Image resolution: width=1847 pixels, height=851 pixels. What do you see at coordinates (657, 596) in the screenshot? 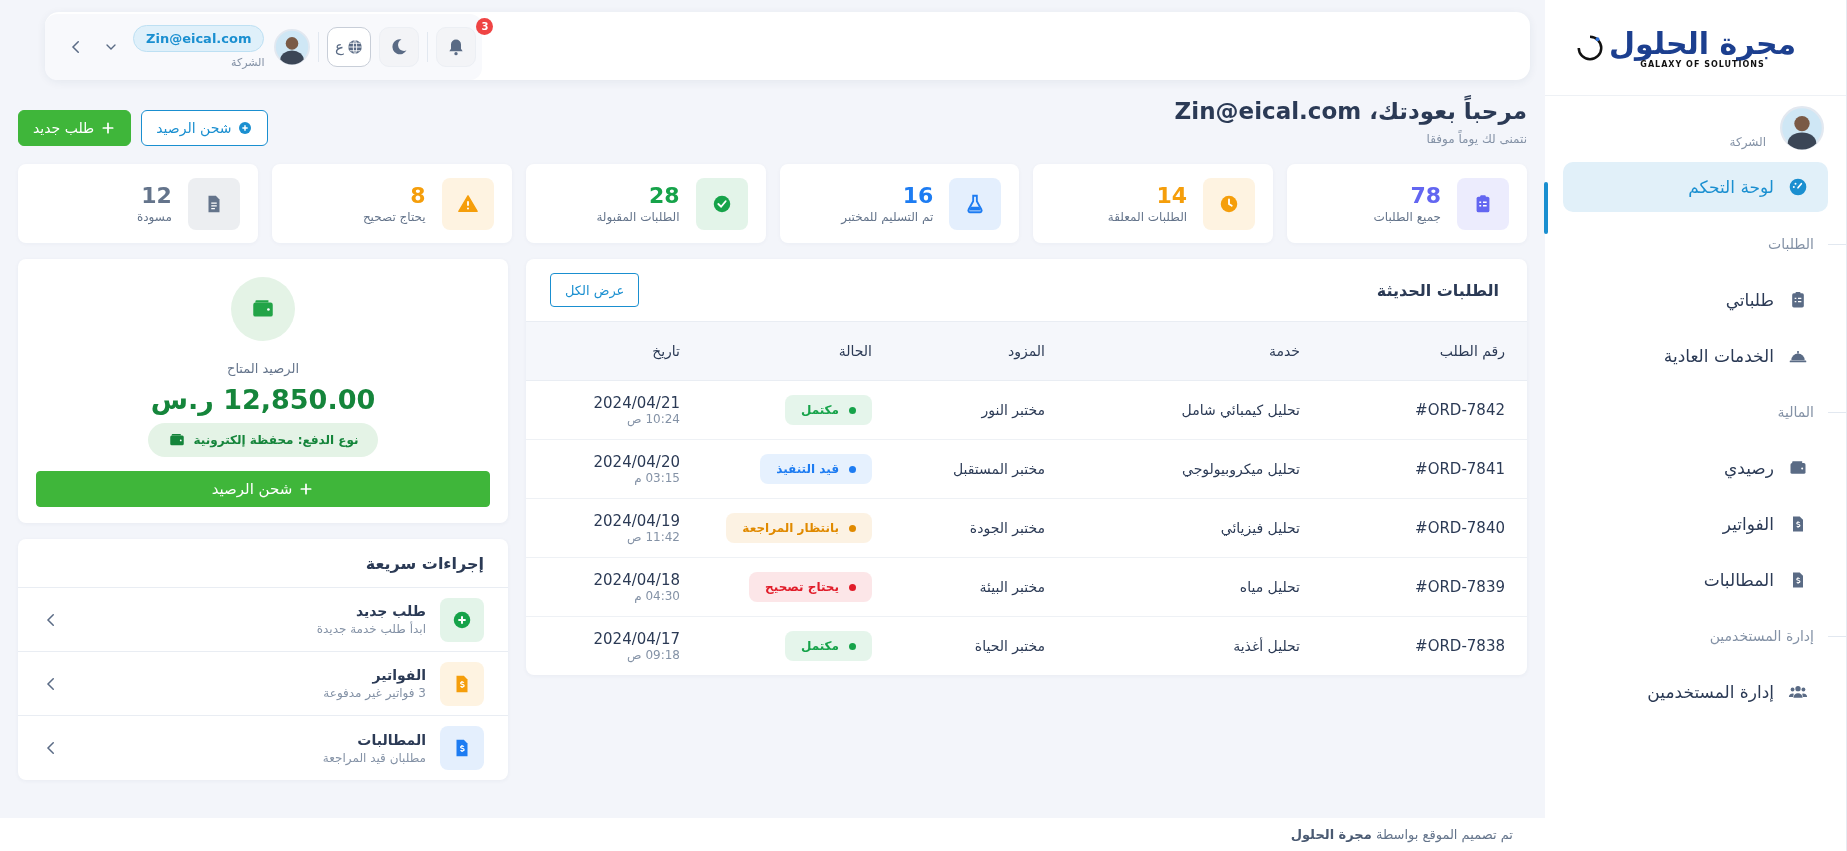
I see `order-time: 04:30 م` at bounding box center [657, 596].